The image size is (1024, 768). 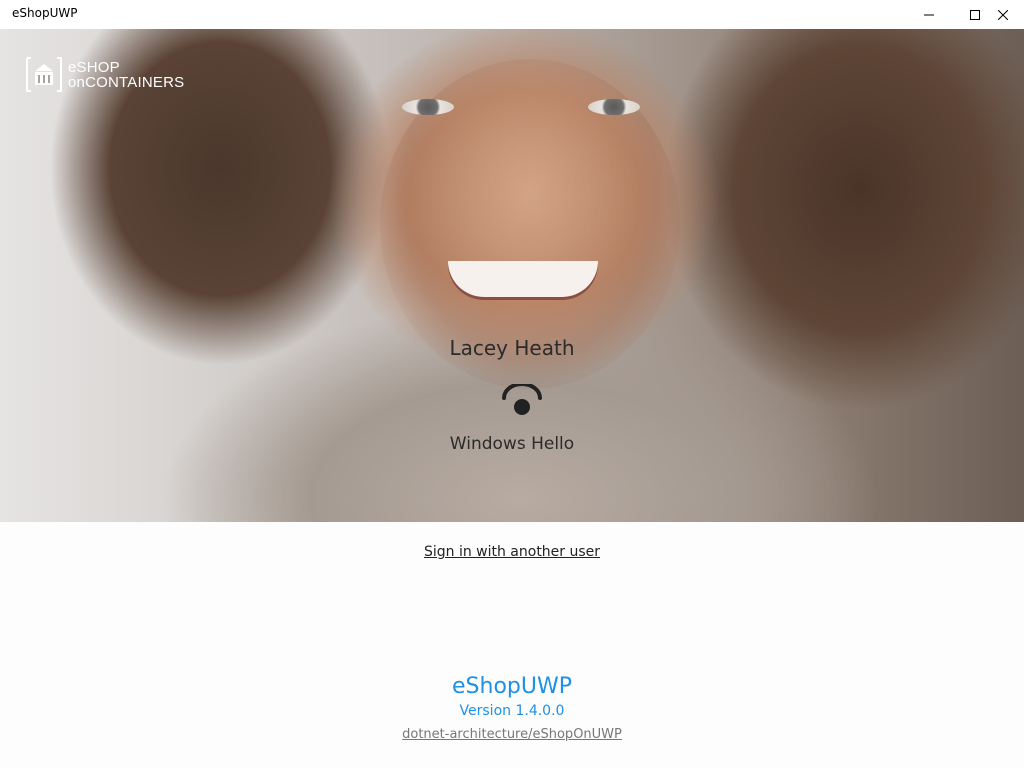 I want to click on maximize-icon, so click(x=975, y=14).